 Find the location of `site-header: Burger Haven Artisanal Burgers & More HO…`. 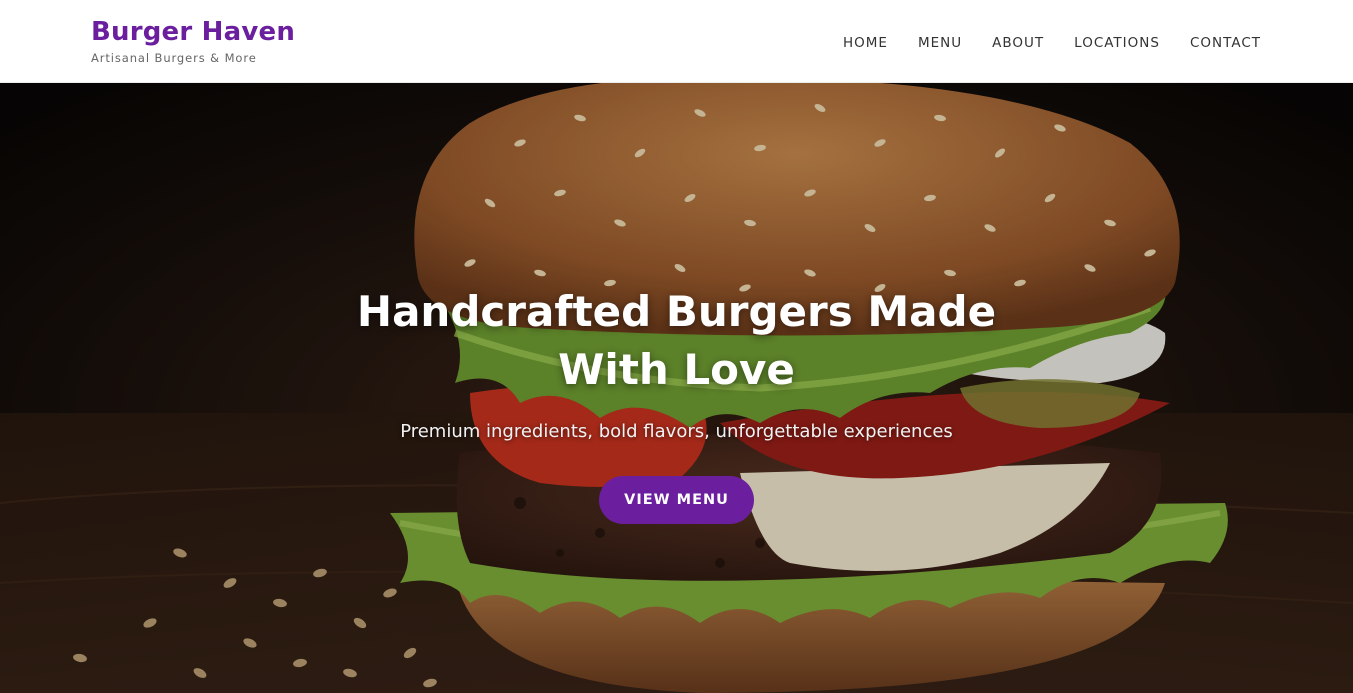

site-header: Burger Haven Artisanal Burgers & More HO… is located at coordinates (676, 41).